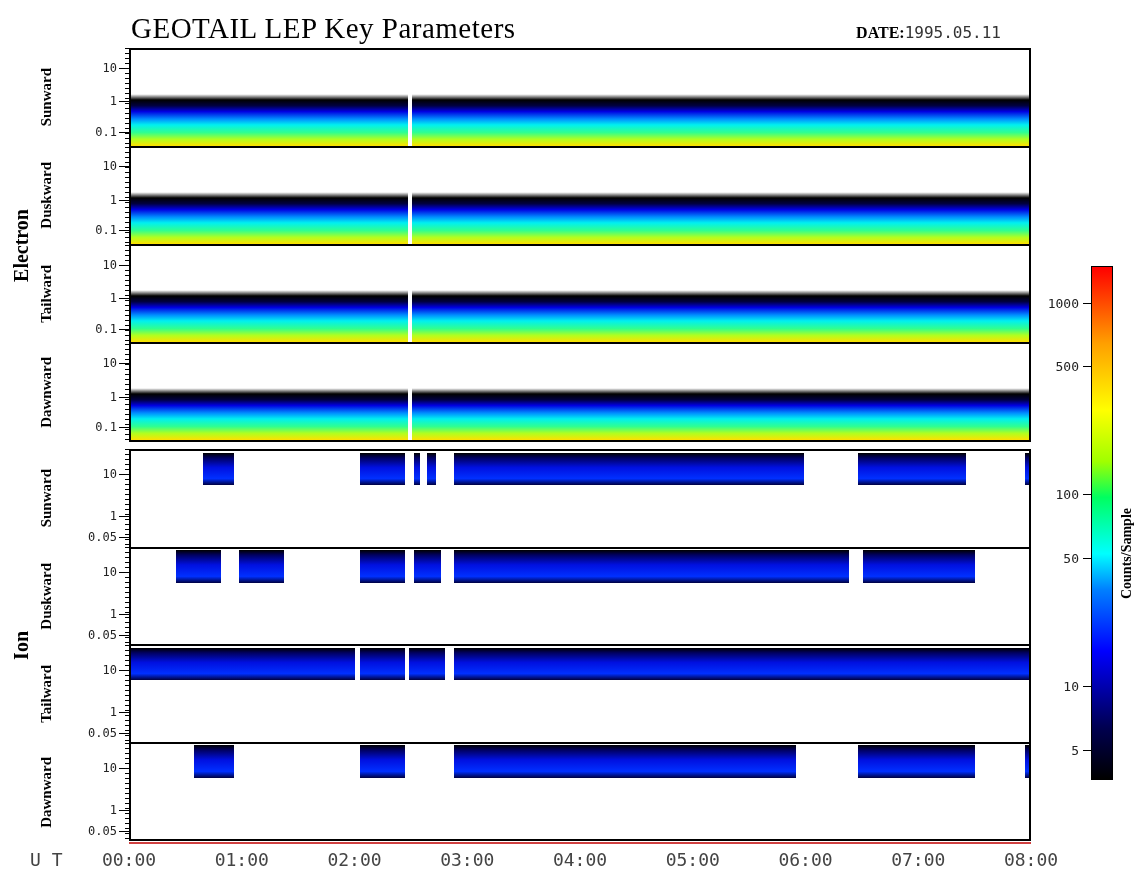  I want to click on colorbar-tick-label: 100, so click(1067, 494).